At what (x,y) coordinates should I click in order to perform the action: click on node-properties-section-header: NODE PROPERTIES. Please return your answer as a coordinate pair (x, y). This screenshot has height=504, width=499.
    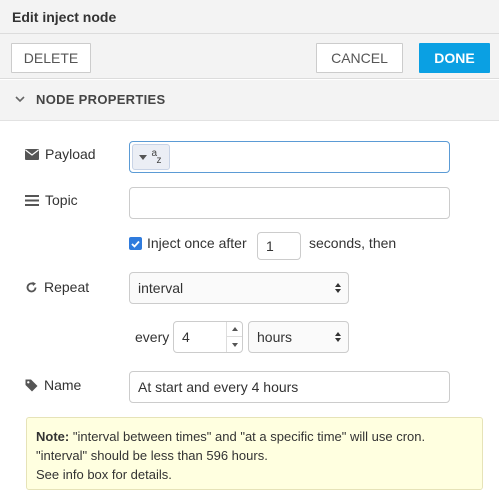
    Looking at the image, I should click on (249, 100).